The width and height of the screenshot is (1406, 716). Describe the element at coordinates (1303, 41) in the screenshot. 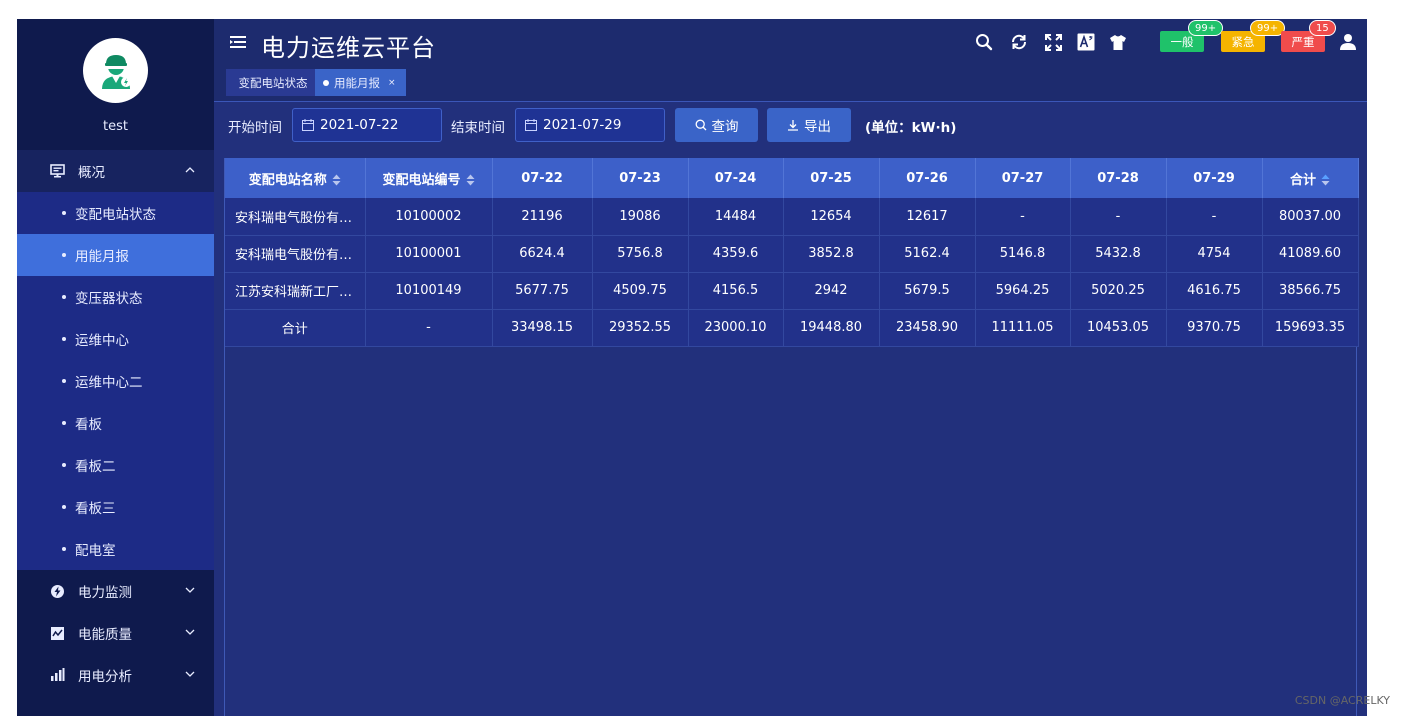

I see `alert-label: 严重` at that location.